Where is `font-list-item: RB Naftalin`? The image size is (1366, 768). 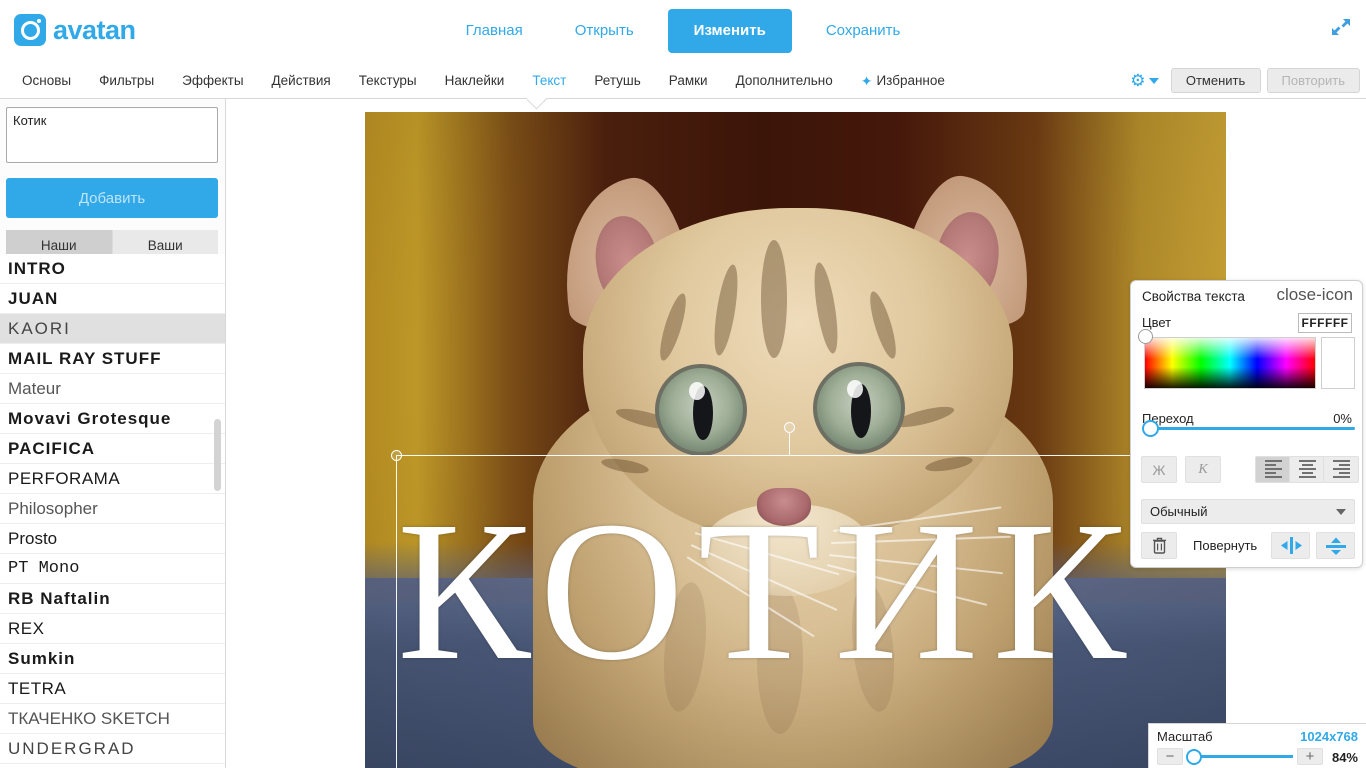
font-list-item: RB Naftalin is located at coordinates (112, 599).